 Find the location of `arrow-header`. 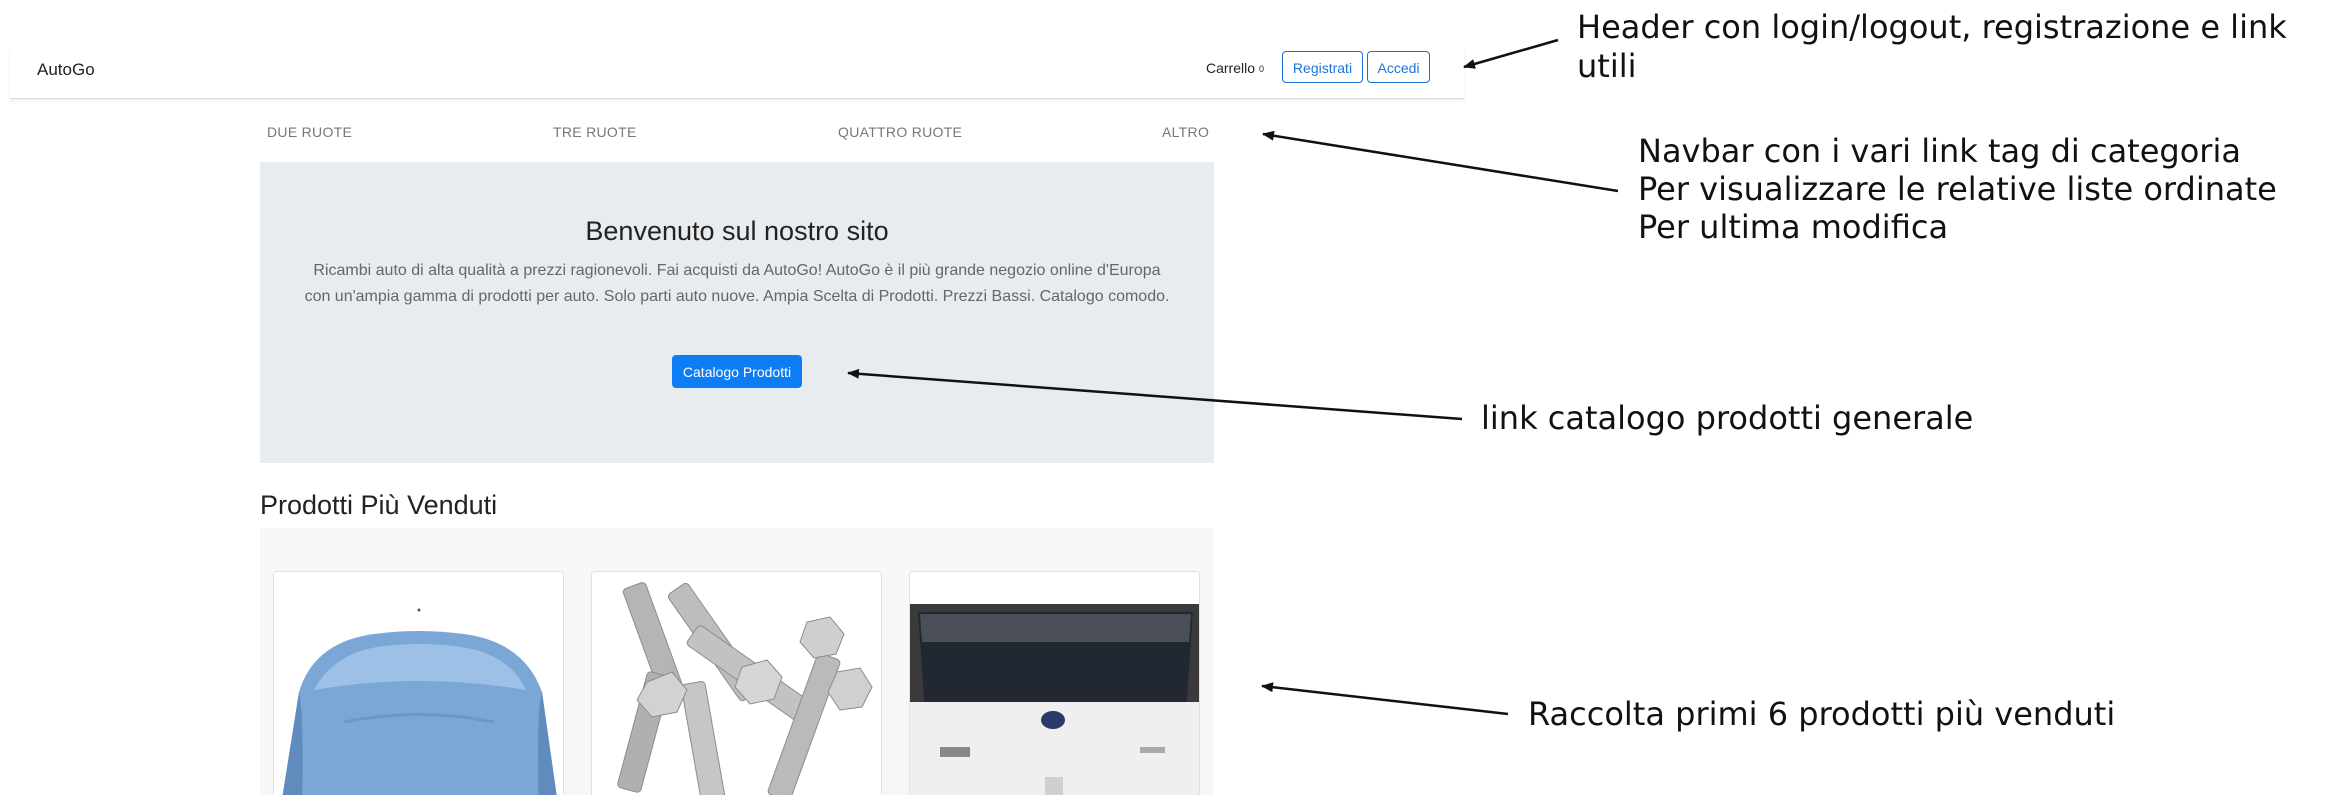

arrow-header is located at coordinates (1511, 53).